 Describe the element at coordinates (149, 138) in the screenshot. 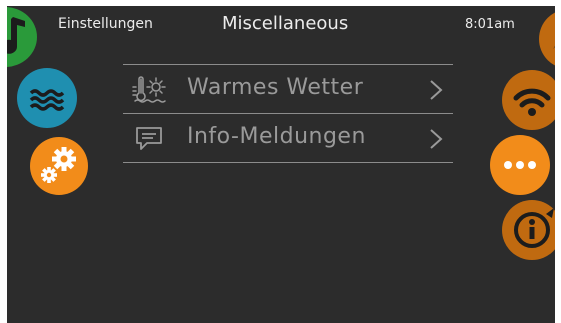

I see `message-icon` at that location.